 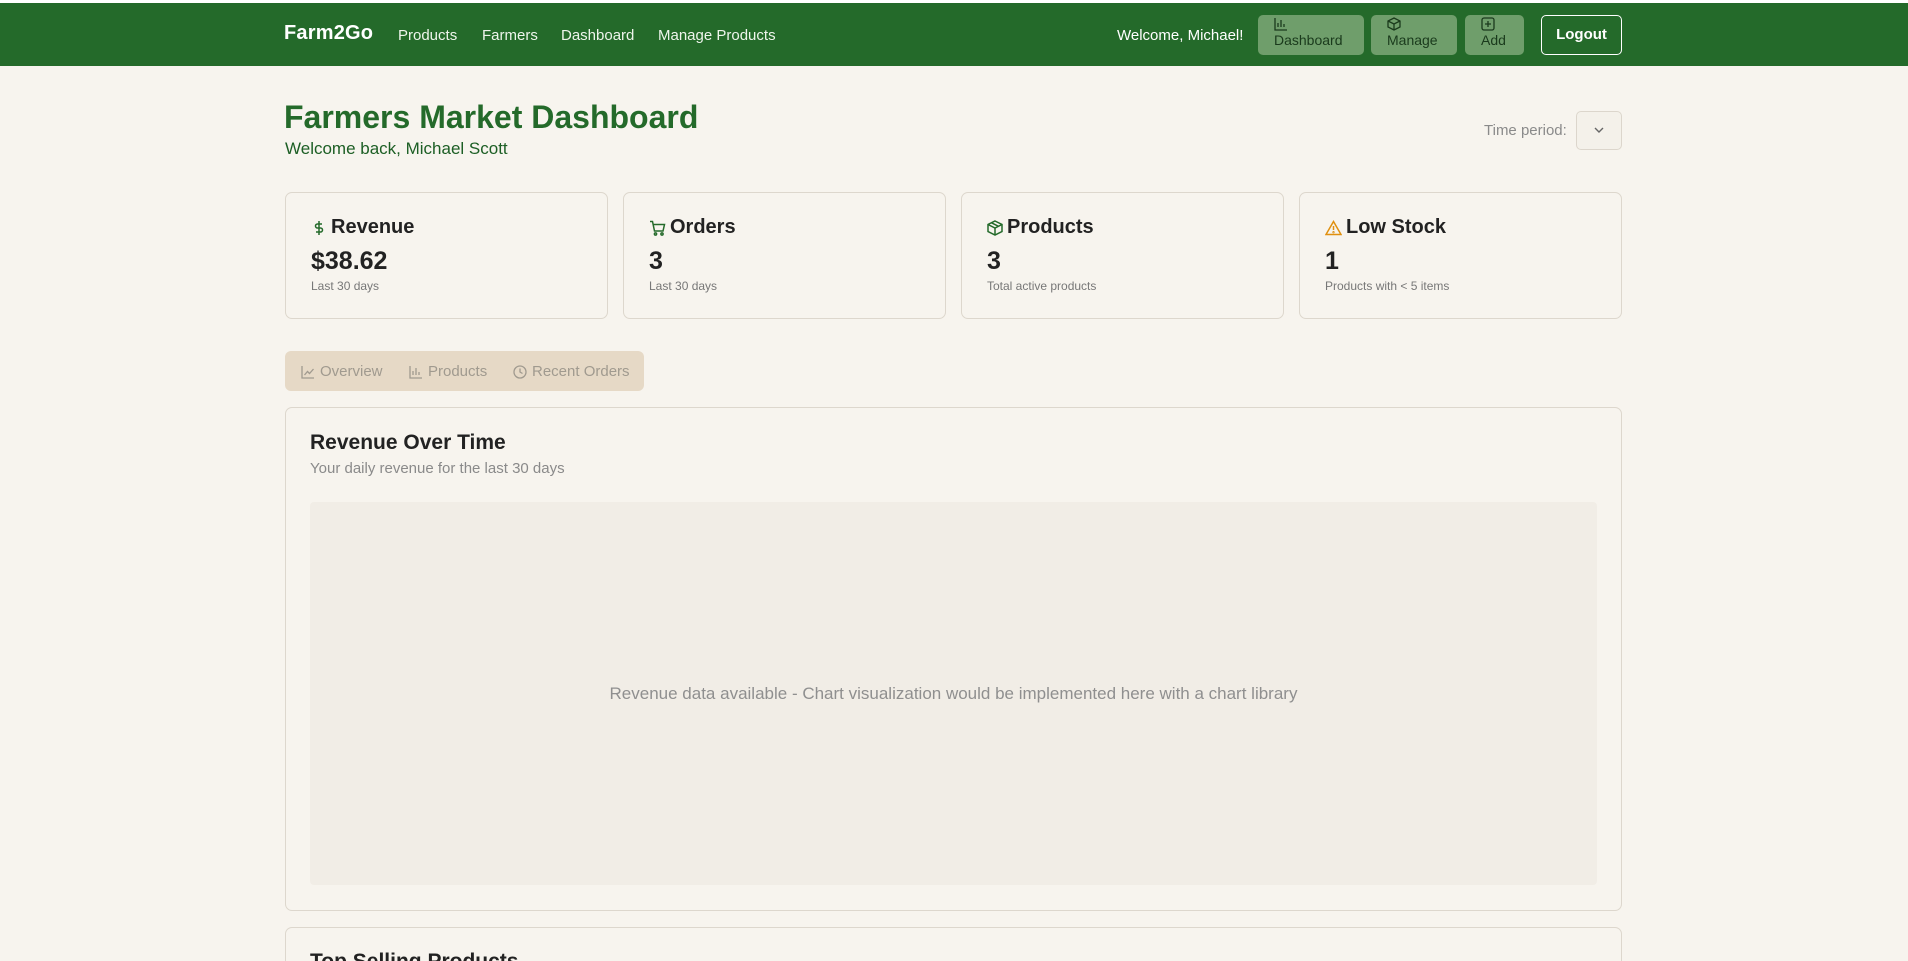 I want to click on warning-icon, so click(x=1333, y=227).